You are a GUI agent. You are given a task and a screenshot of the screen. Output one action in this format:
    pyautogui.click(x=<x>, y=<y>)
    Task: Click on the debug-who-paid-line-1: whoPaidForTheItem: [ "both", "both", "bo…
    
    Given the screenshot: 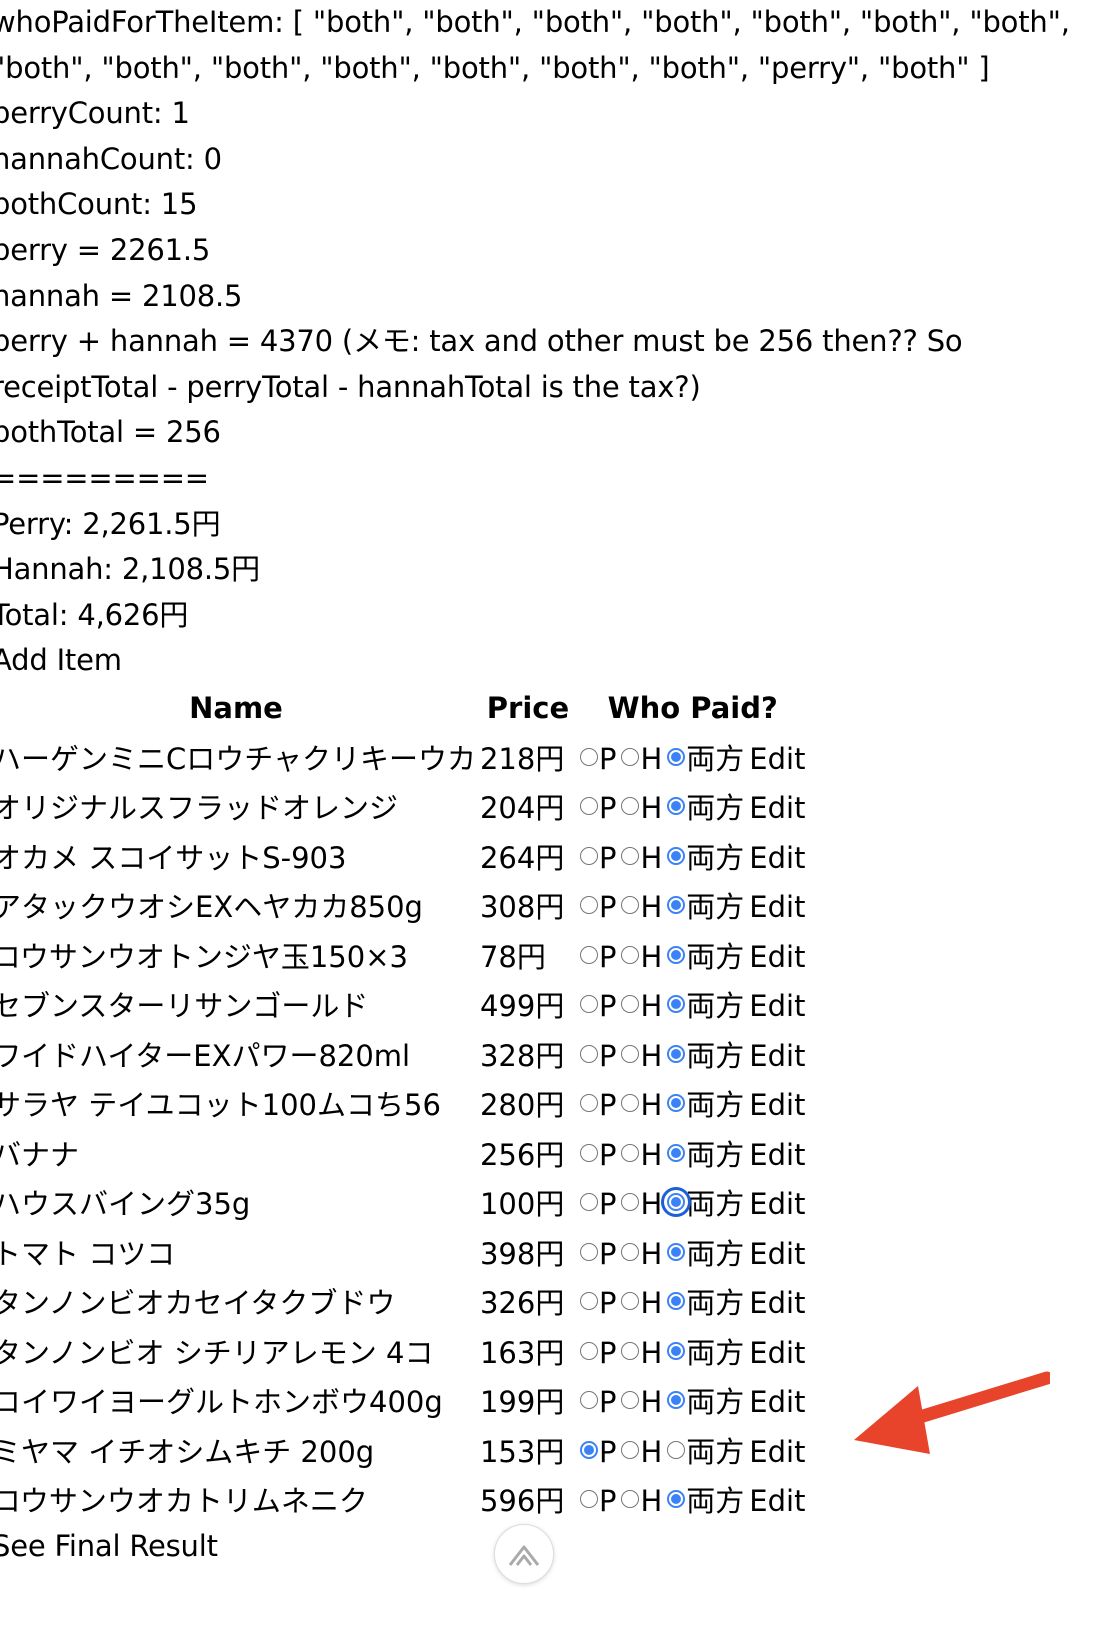 What is the action you would take?
    pyautogui.click(x=535, y=22)
    